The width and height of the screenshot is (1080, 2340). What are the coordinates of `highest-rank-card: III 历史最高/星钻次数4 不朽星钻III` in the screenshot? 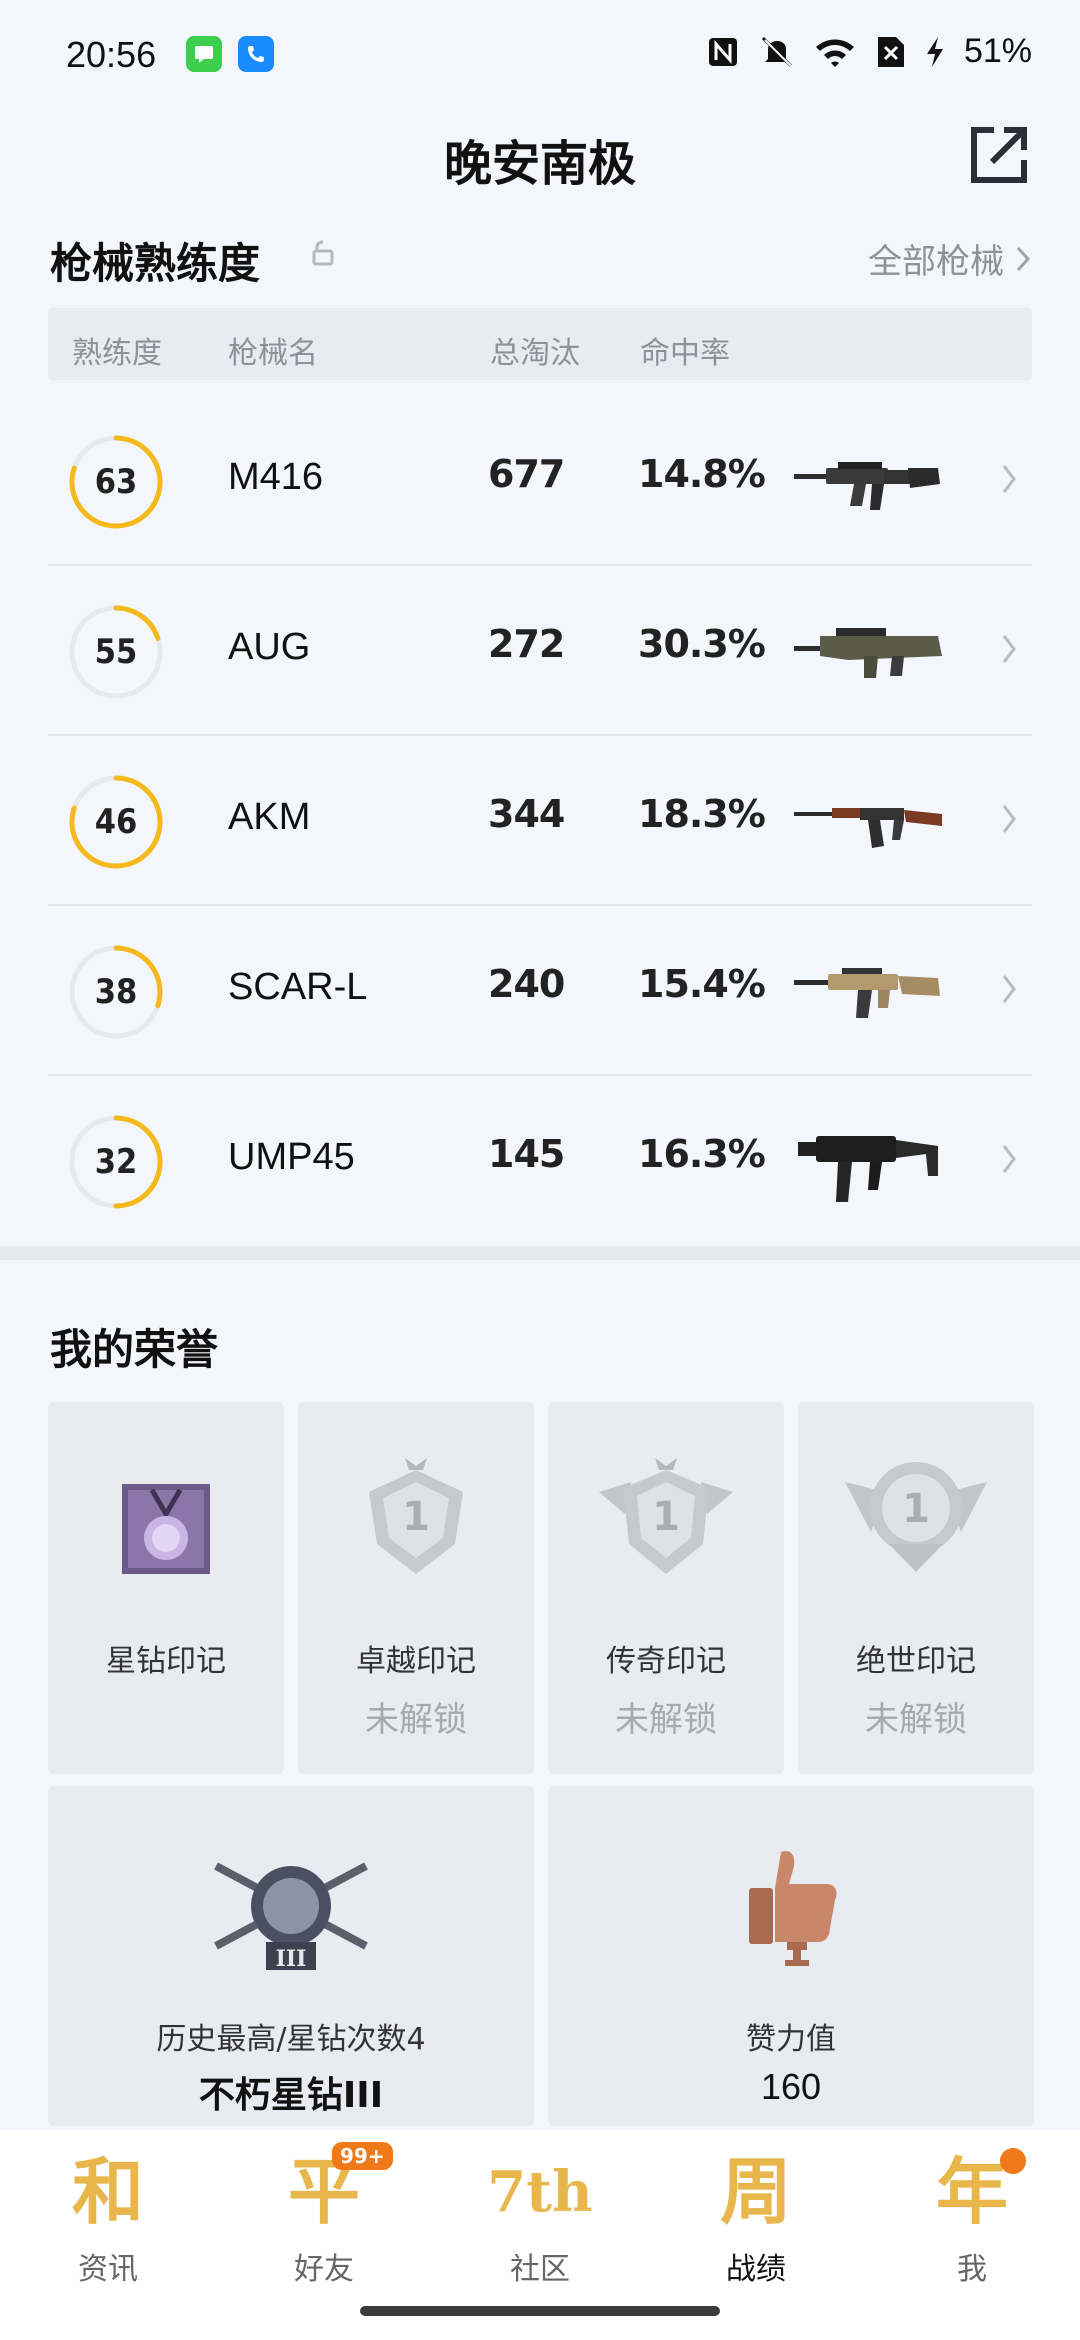 It's located at (291, 1956).